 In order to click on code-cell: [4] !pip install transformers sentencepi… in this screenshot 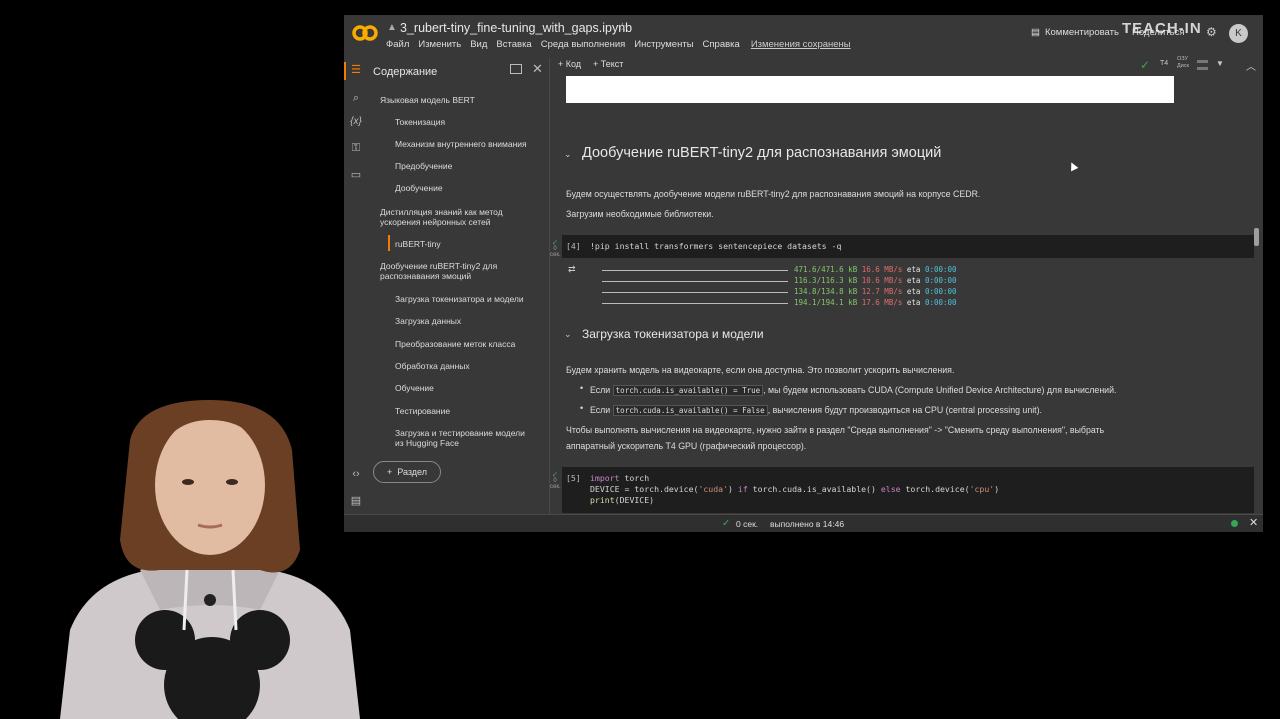, I will do `click(908, 246)`.